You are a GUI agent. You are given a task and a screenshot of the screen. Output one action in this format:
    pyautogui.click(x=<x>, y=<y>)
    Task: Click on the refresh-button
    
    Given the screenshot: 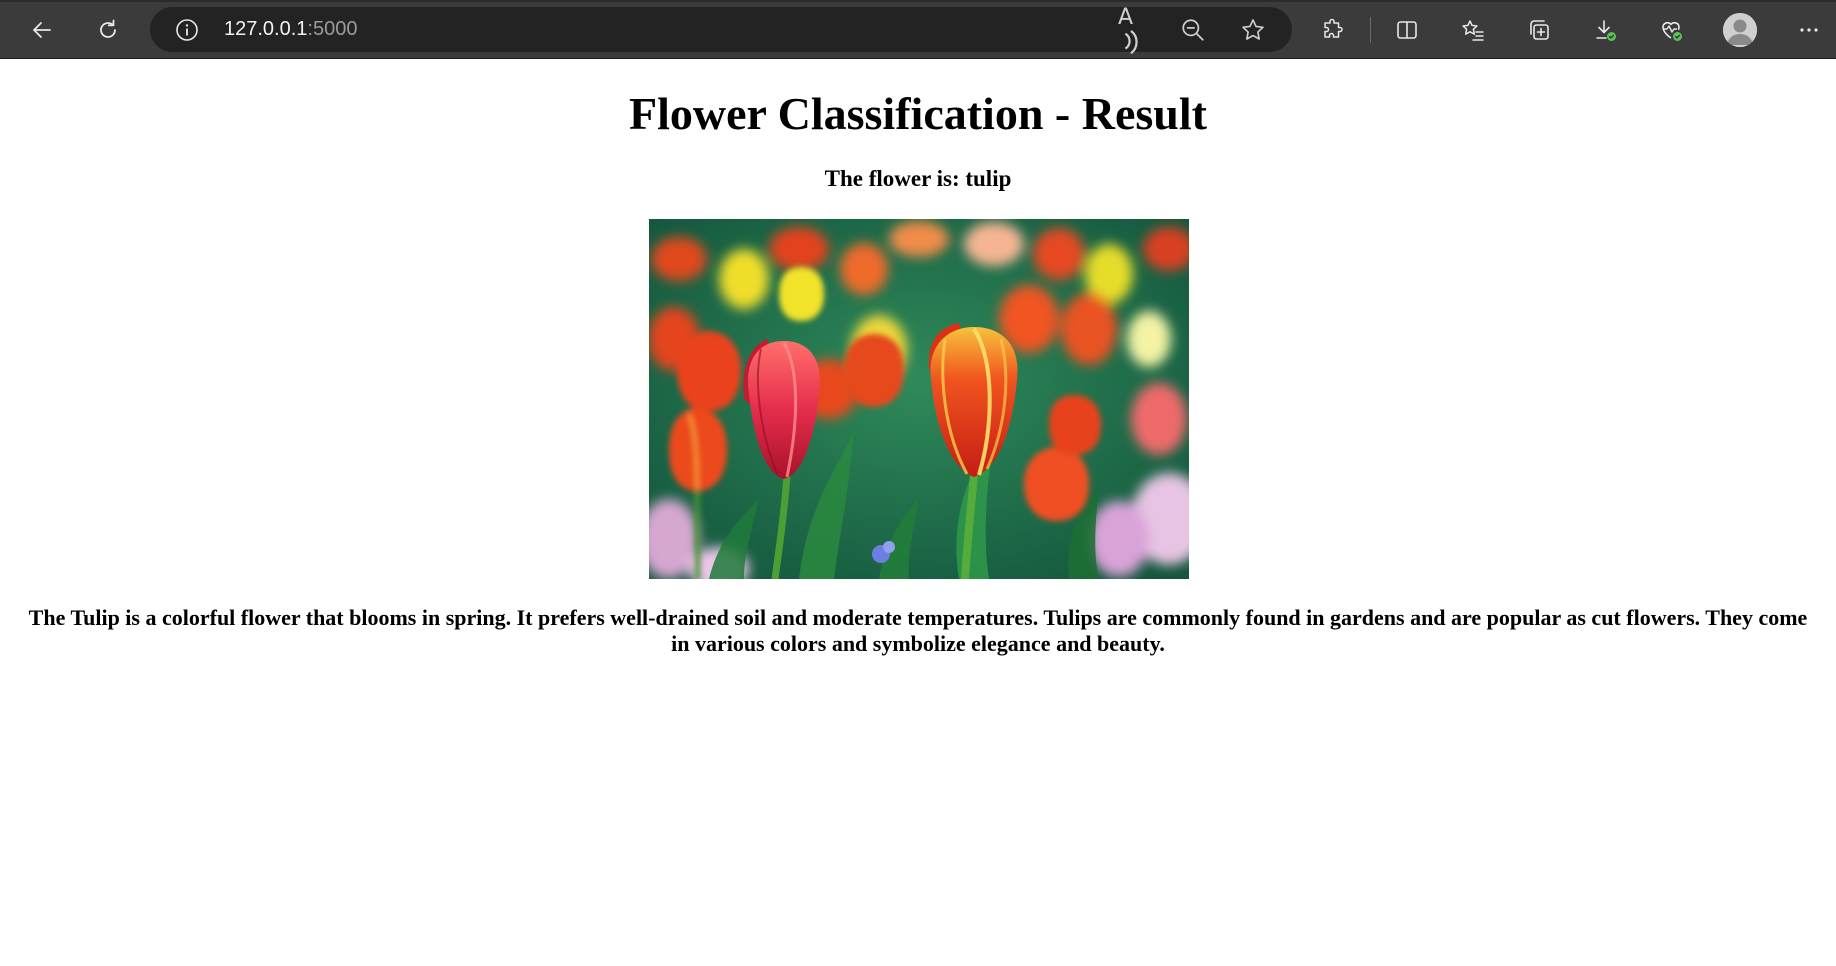 What is the action you would take?
    pyautogui.click(x=108, y=30)
    